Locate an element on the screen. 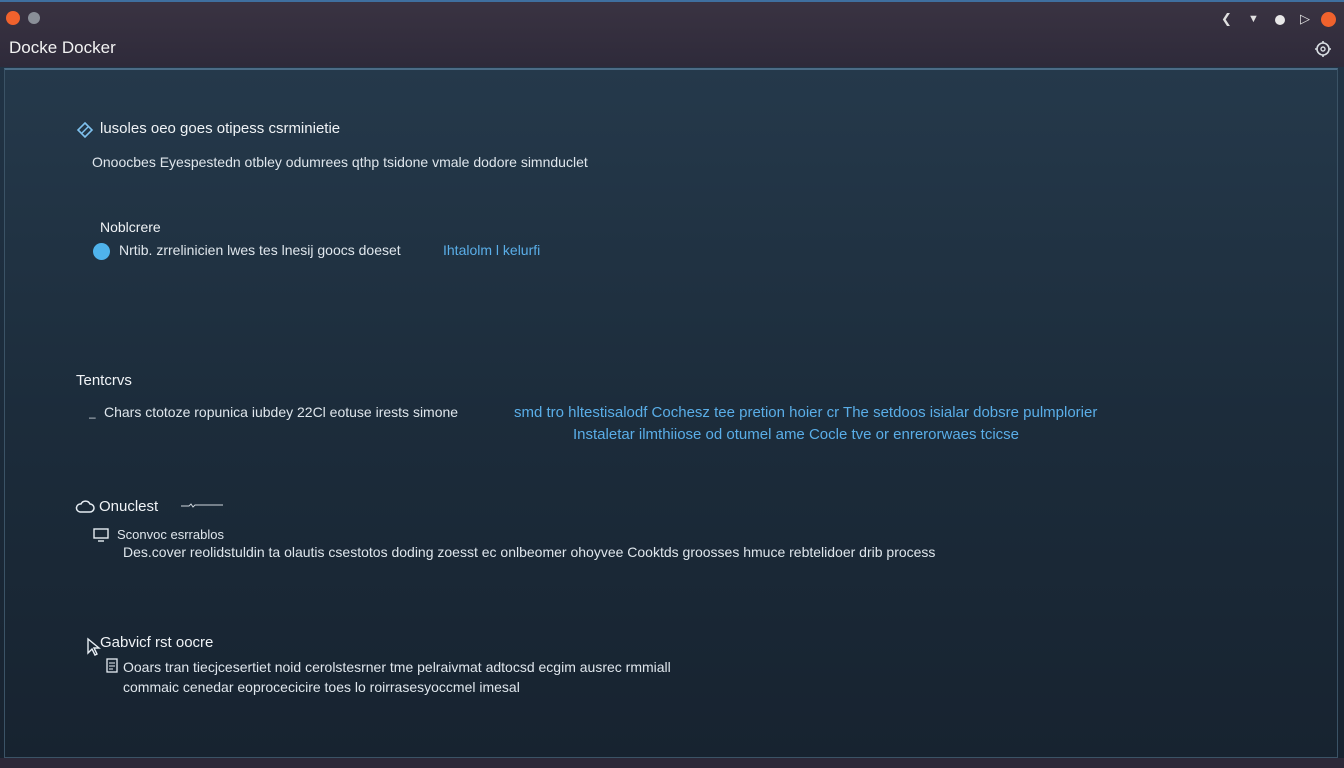 This screenshot has width=1344, height=768. monitor-icon is located at coordinates (101, 537).